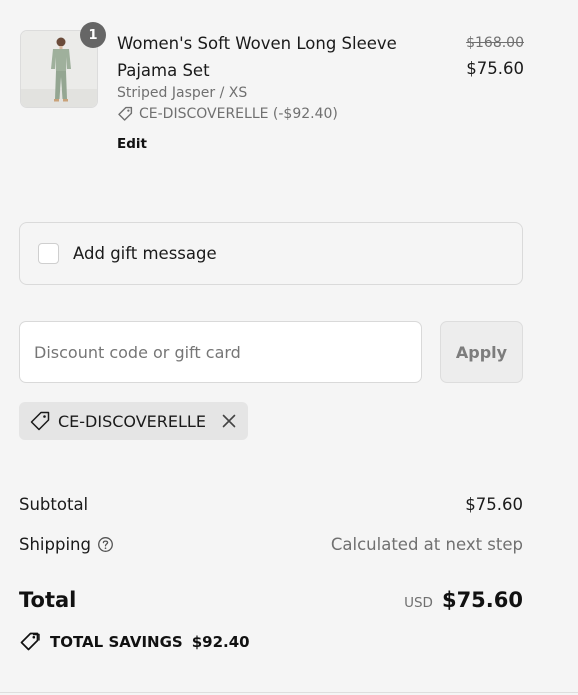  What do you see at coordinates (289, 692) in the screenshot?
I see `divider` at bounding box center [289, 692].